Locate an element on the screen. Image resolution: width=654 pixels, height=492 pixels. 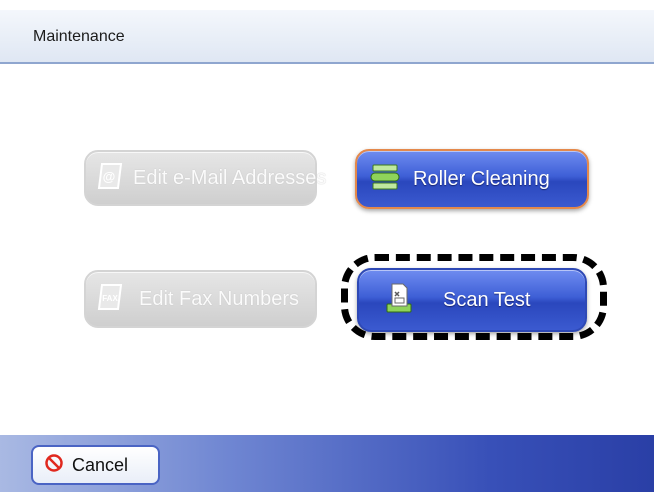
email-book-icon: @ is located at coordinates (110, 178).